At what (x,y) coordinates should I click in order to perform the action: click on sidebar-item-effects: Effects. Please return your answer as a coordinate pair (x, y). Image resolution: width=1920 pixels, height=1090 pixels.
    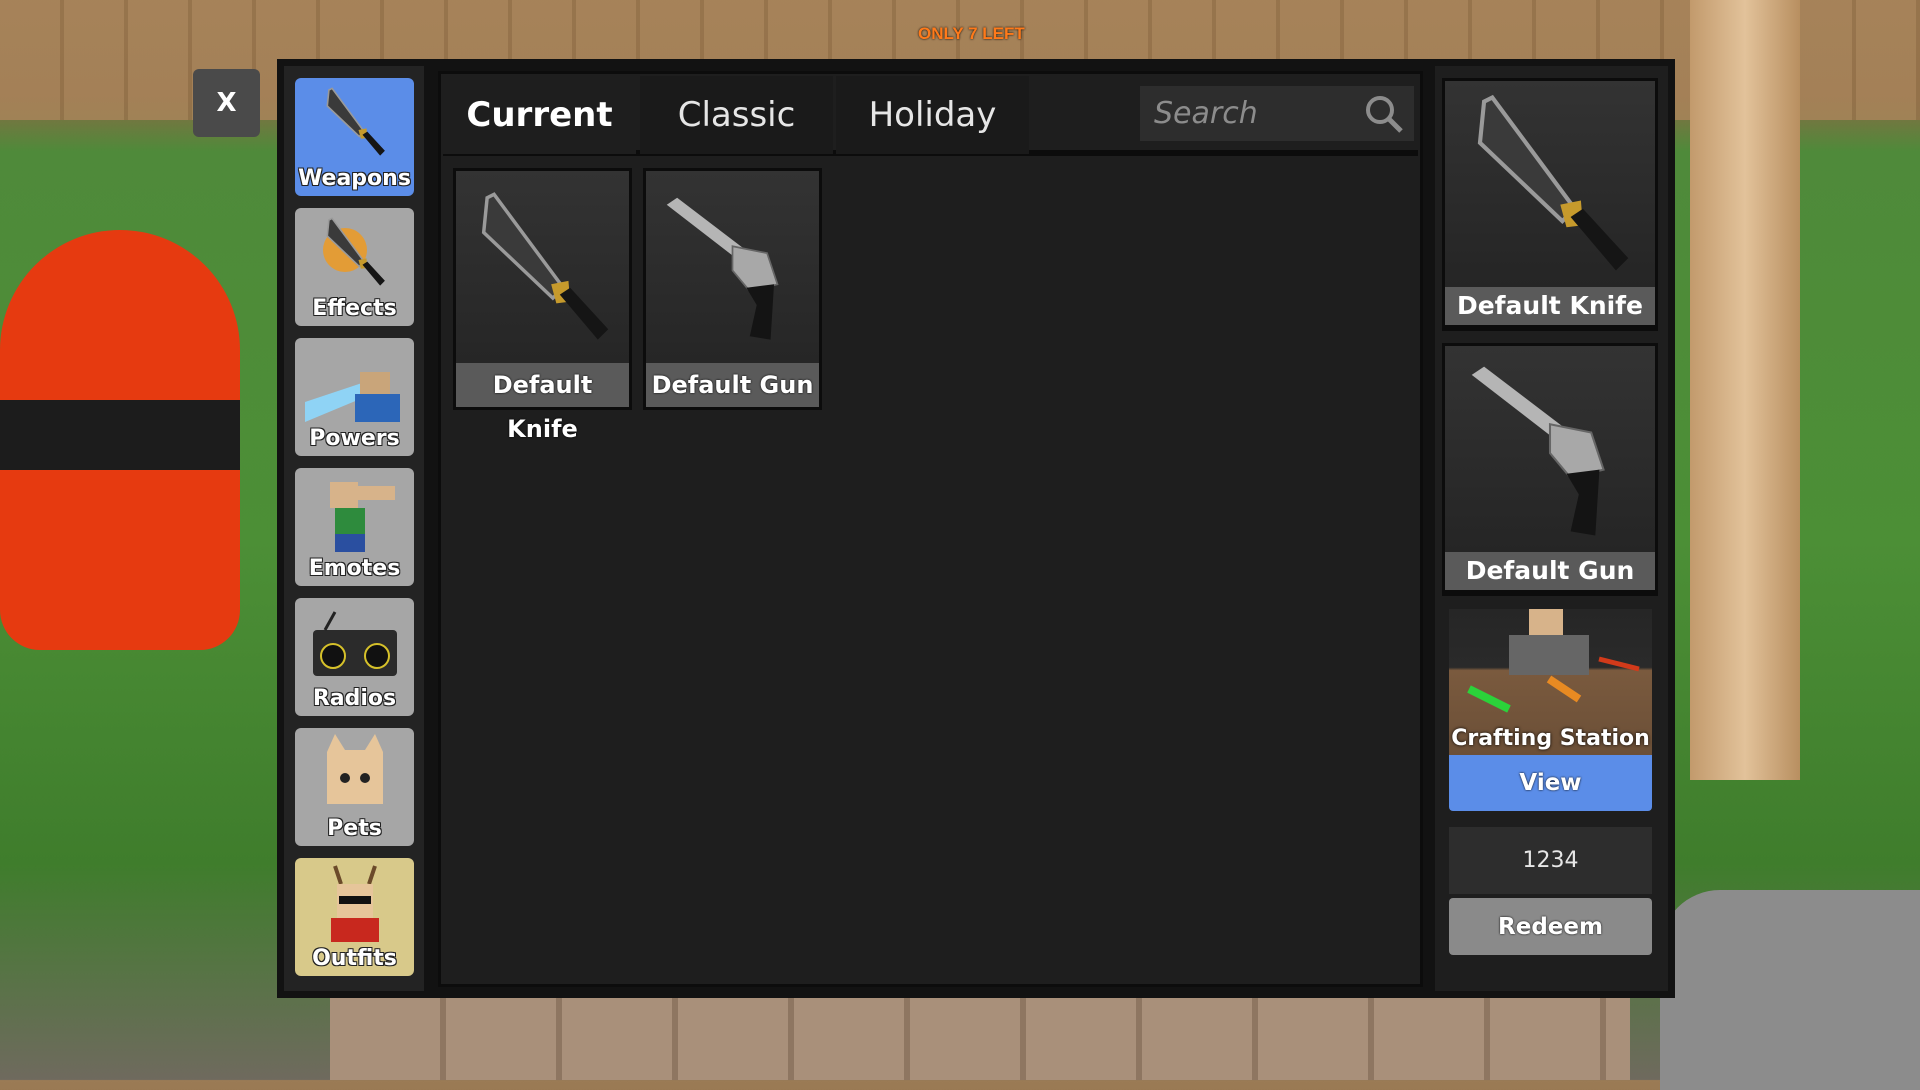
    Looking at the image, I should click on (354, 267).